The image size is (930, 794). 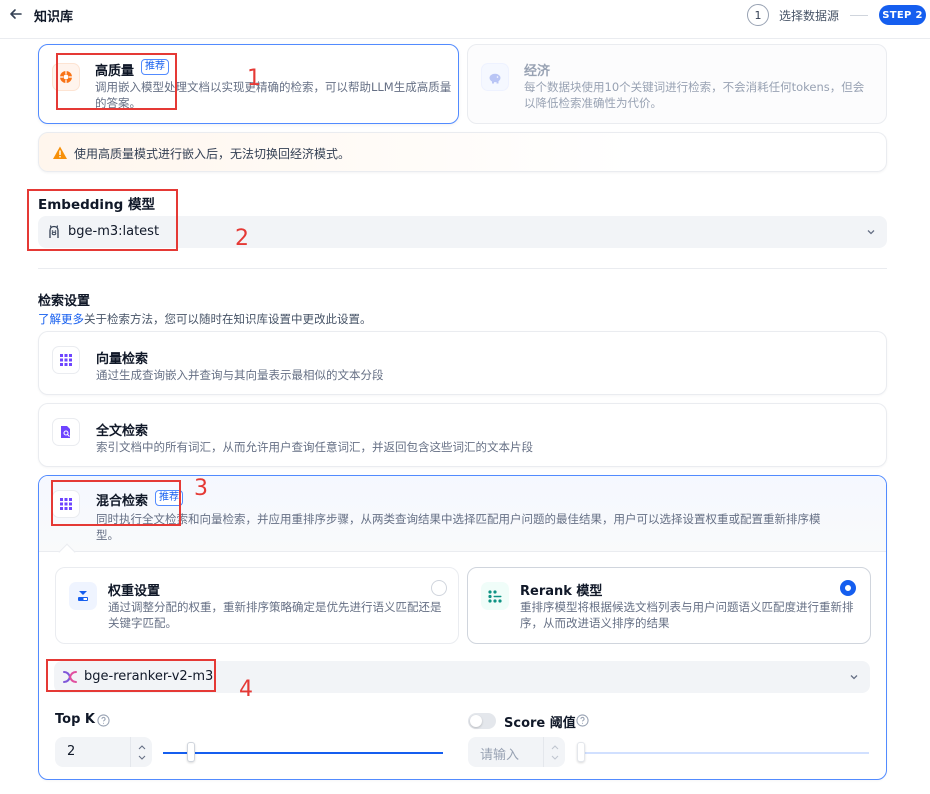 I want to click on score-stepper, so click(x=554, y=752).